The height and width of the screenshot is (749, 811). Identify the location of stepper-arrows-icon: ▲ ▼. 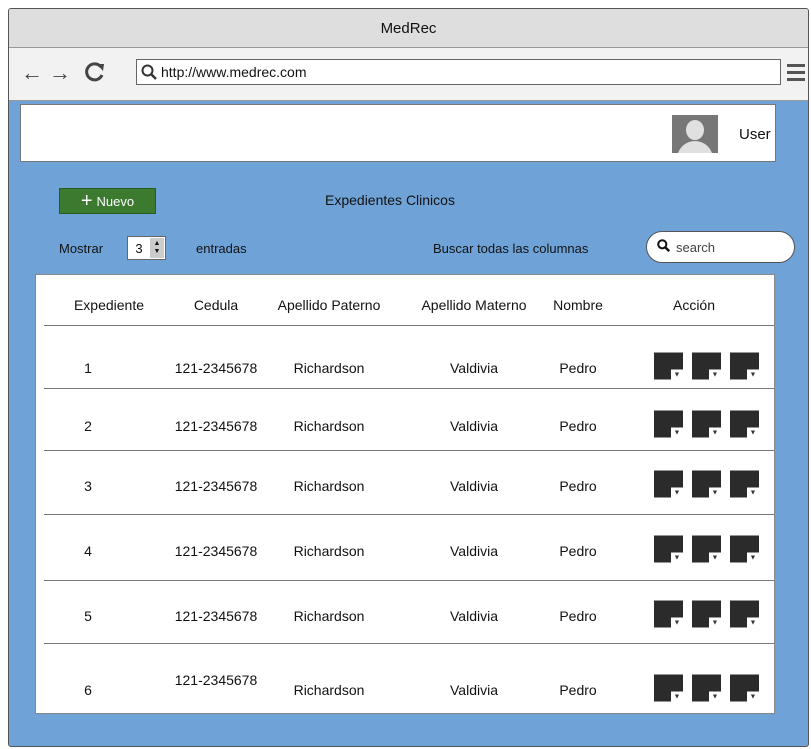
(157, 248).